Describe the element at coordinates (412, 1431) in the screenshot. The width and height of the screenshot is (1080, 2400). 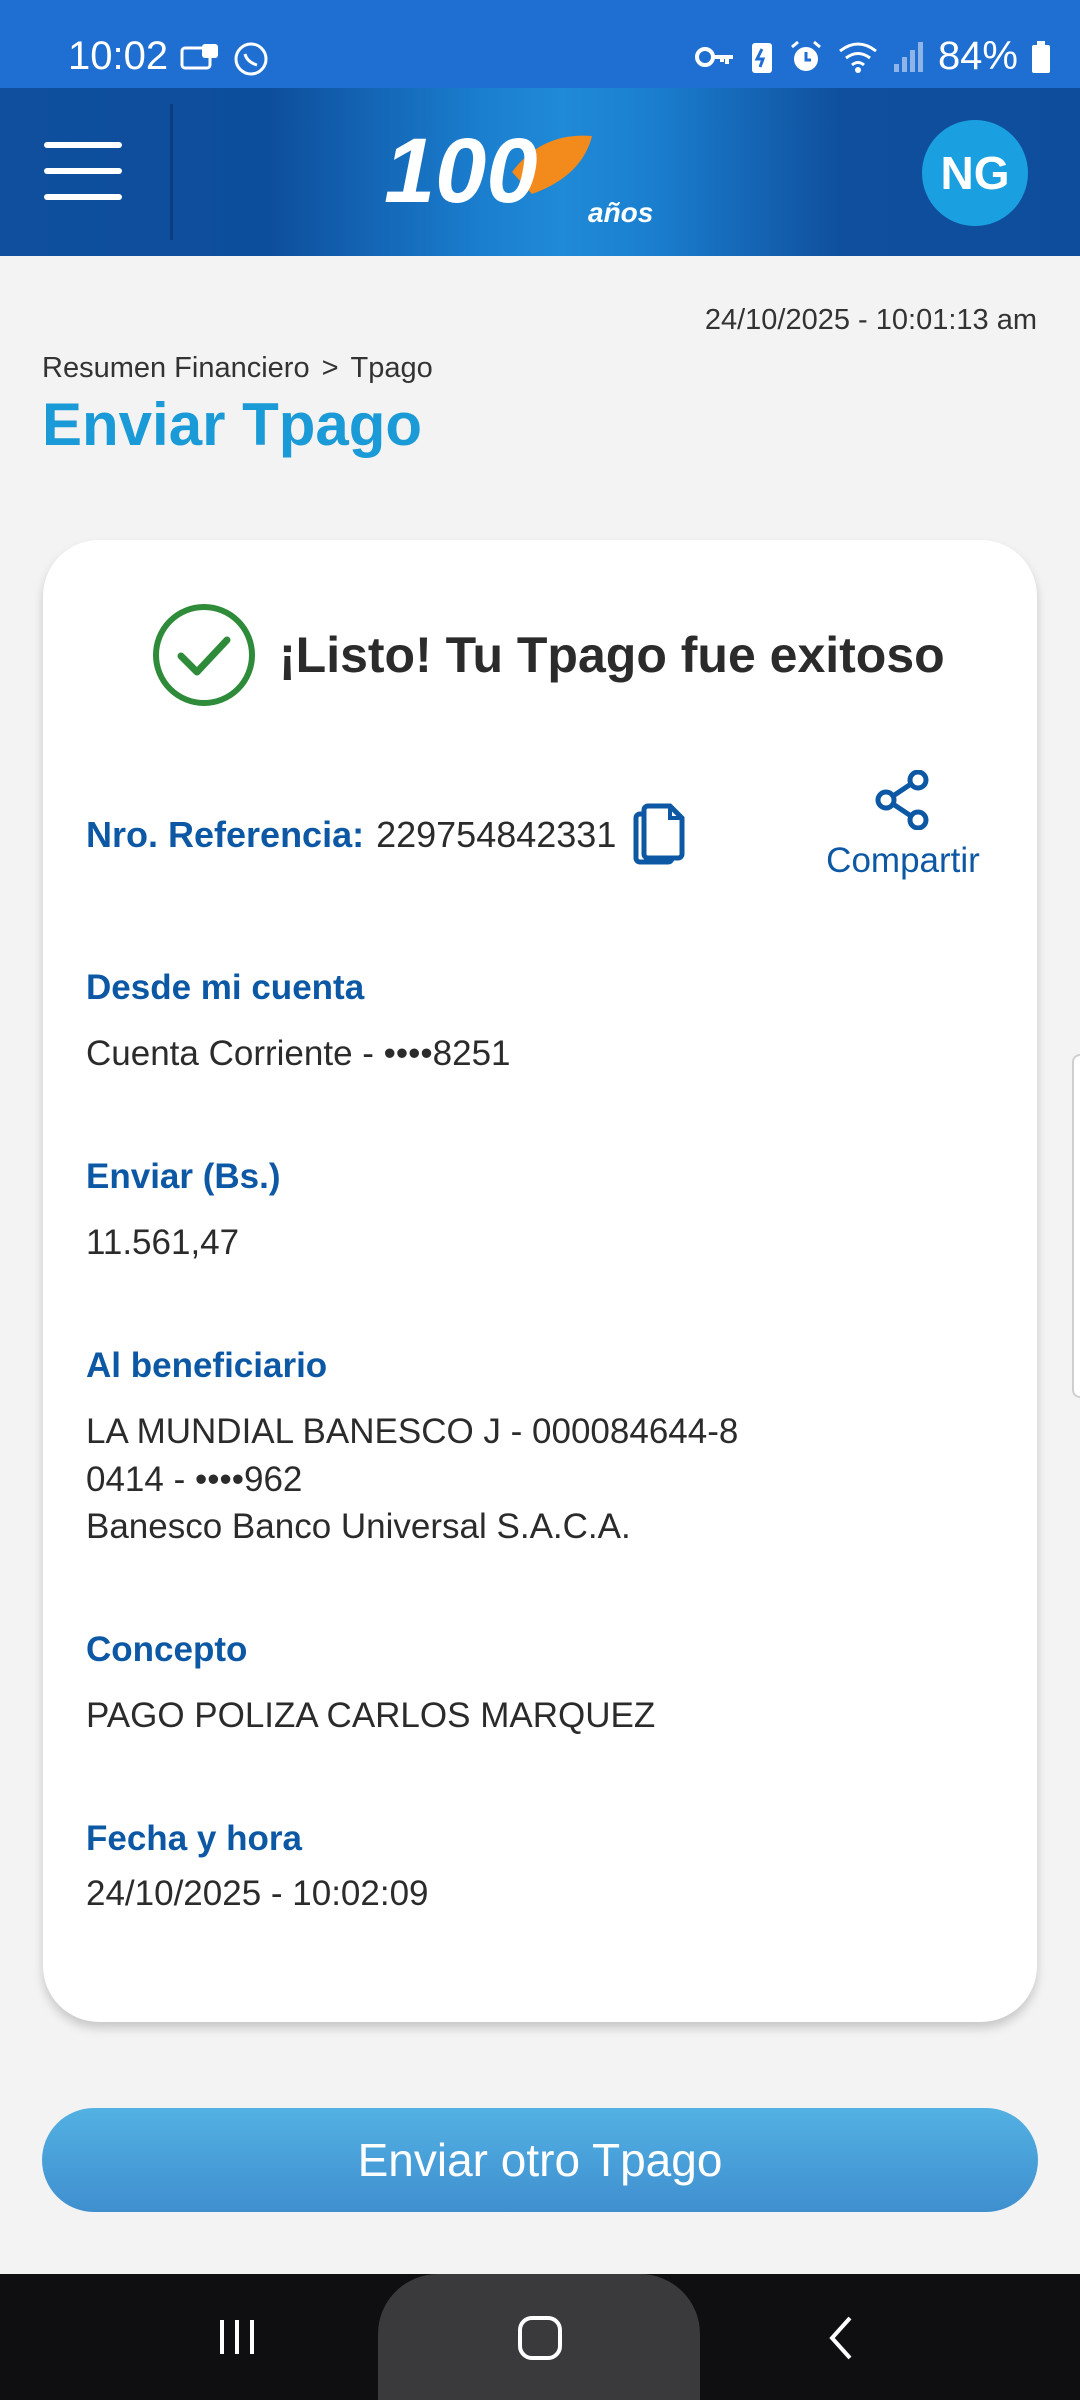
I see `beneficiary-name: LA MUNDIAL BANESCO J - 000084644-8` at that location.